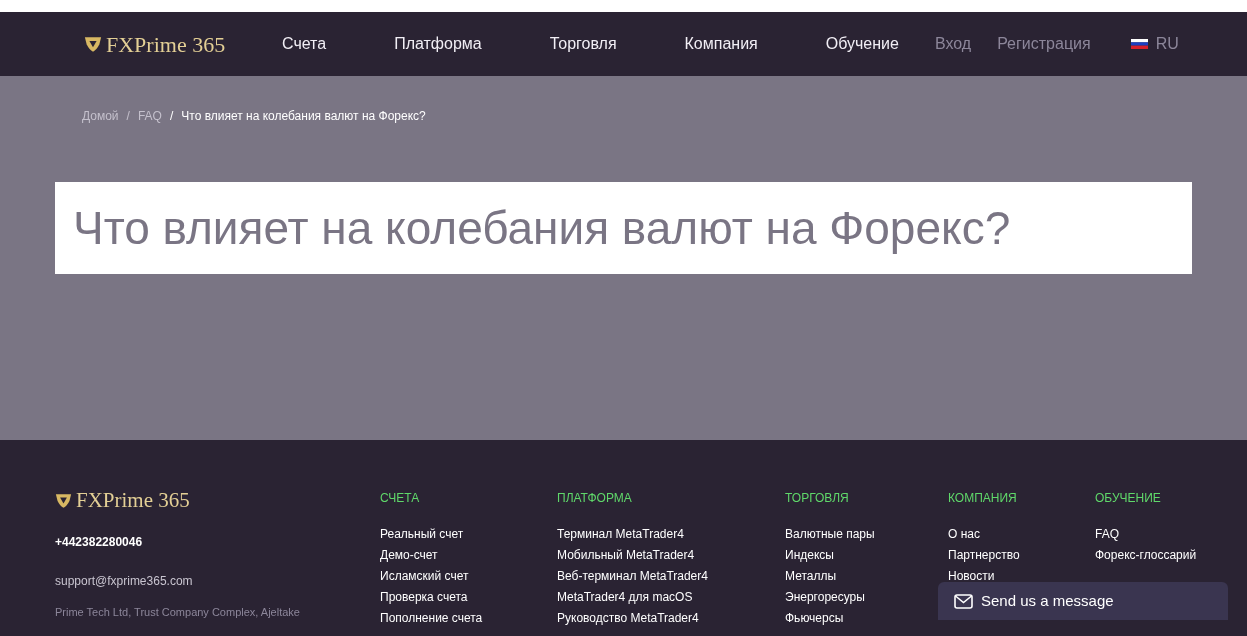 This screenshot has width=1247, height=636. Describe the element at coordinates (303, 116) in the screenshot. I see `breadcrumb-current: Что влияет на колебания валют на Форекс?` at that location.